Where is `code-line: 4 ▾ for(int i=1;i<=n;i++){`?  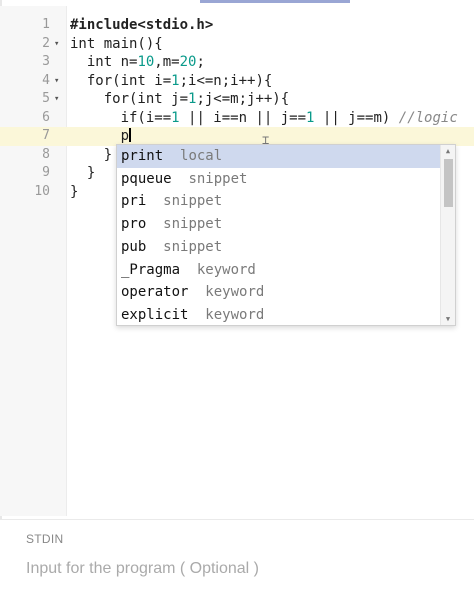 code-line: 4 ▾ for(int i=1;i<=n;i++){ is located at coordinates (237, 81).